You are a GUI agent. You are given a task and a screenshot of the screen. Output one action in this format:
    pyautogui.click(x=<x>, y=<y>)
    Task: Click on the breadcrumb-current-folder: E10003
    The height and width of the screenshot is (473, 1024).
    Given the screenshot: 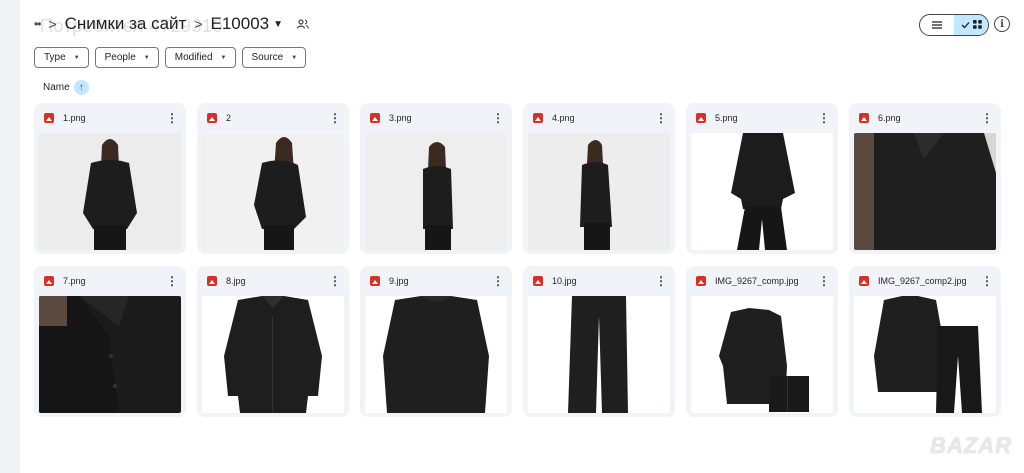 What is the action you would take?
    pyautogui.click(x=240, y=24)
    